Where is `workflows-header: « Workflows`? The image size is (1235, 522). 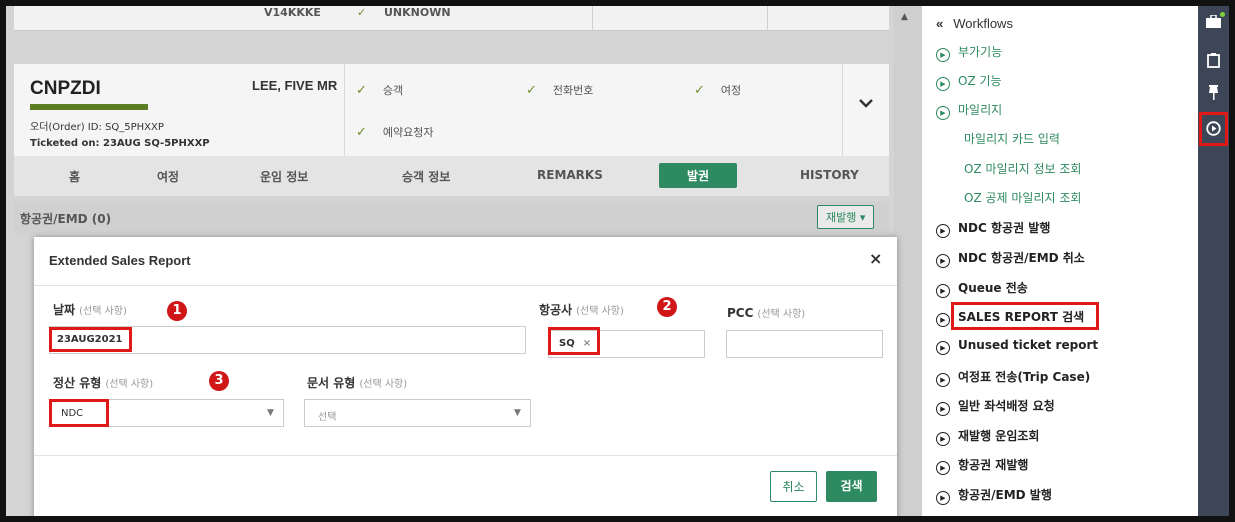
workflows-header: « Workflows is located at coordinates (974, 23).